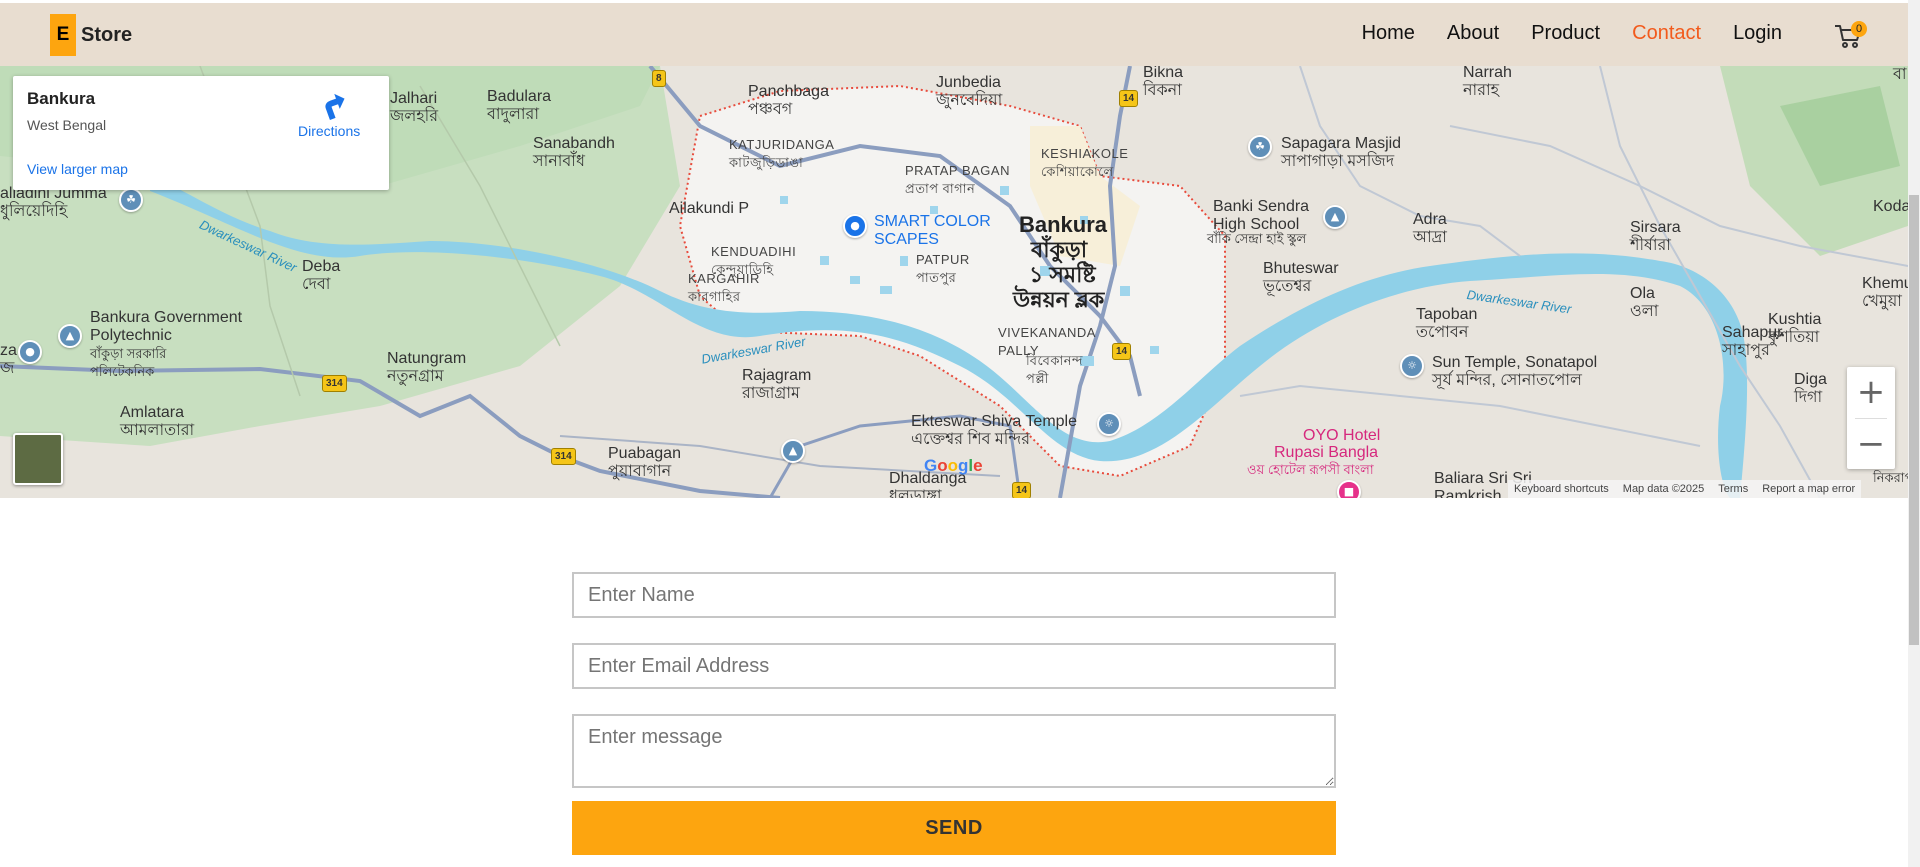 The height and width of the screenshot is (867, 1920). Describe the element at coordinates (38, 459) in the screenshot. I see `satellite-toggle` at that location.